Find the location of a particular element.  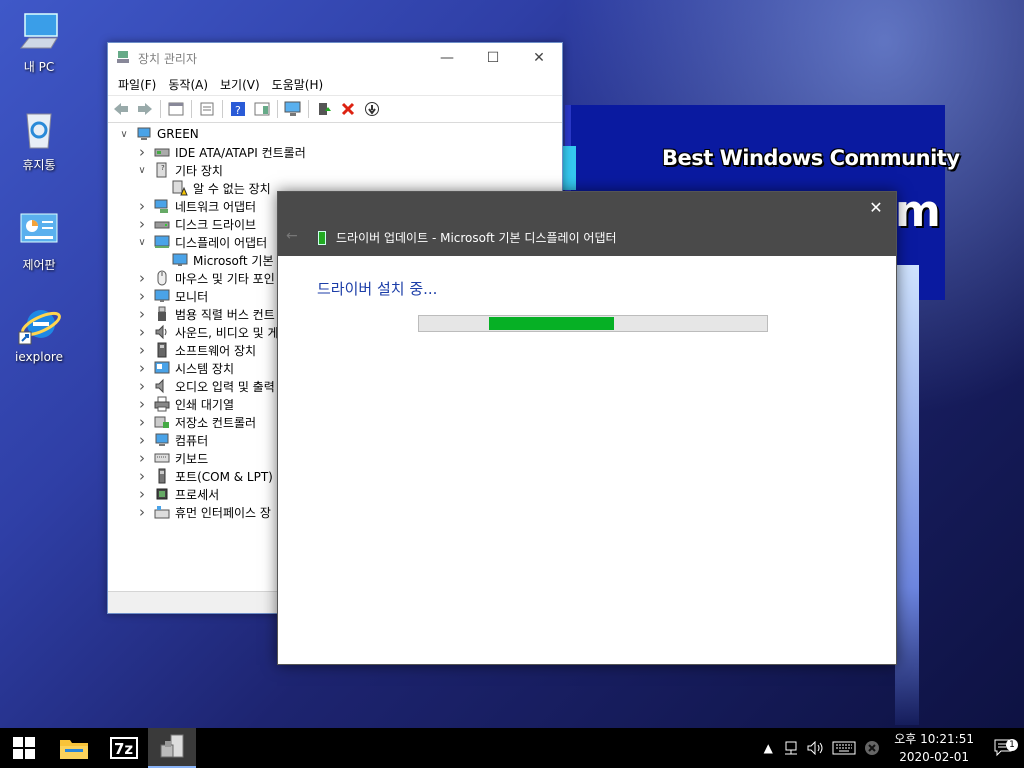

volume-icon is located at coordinates (816, 748).